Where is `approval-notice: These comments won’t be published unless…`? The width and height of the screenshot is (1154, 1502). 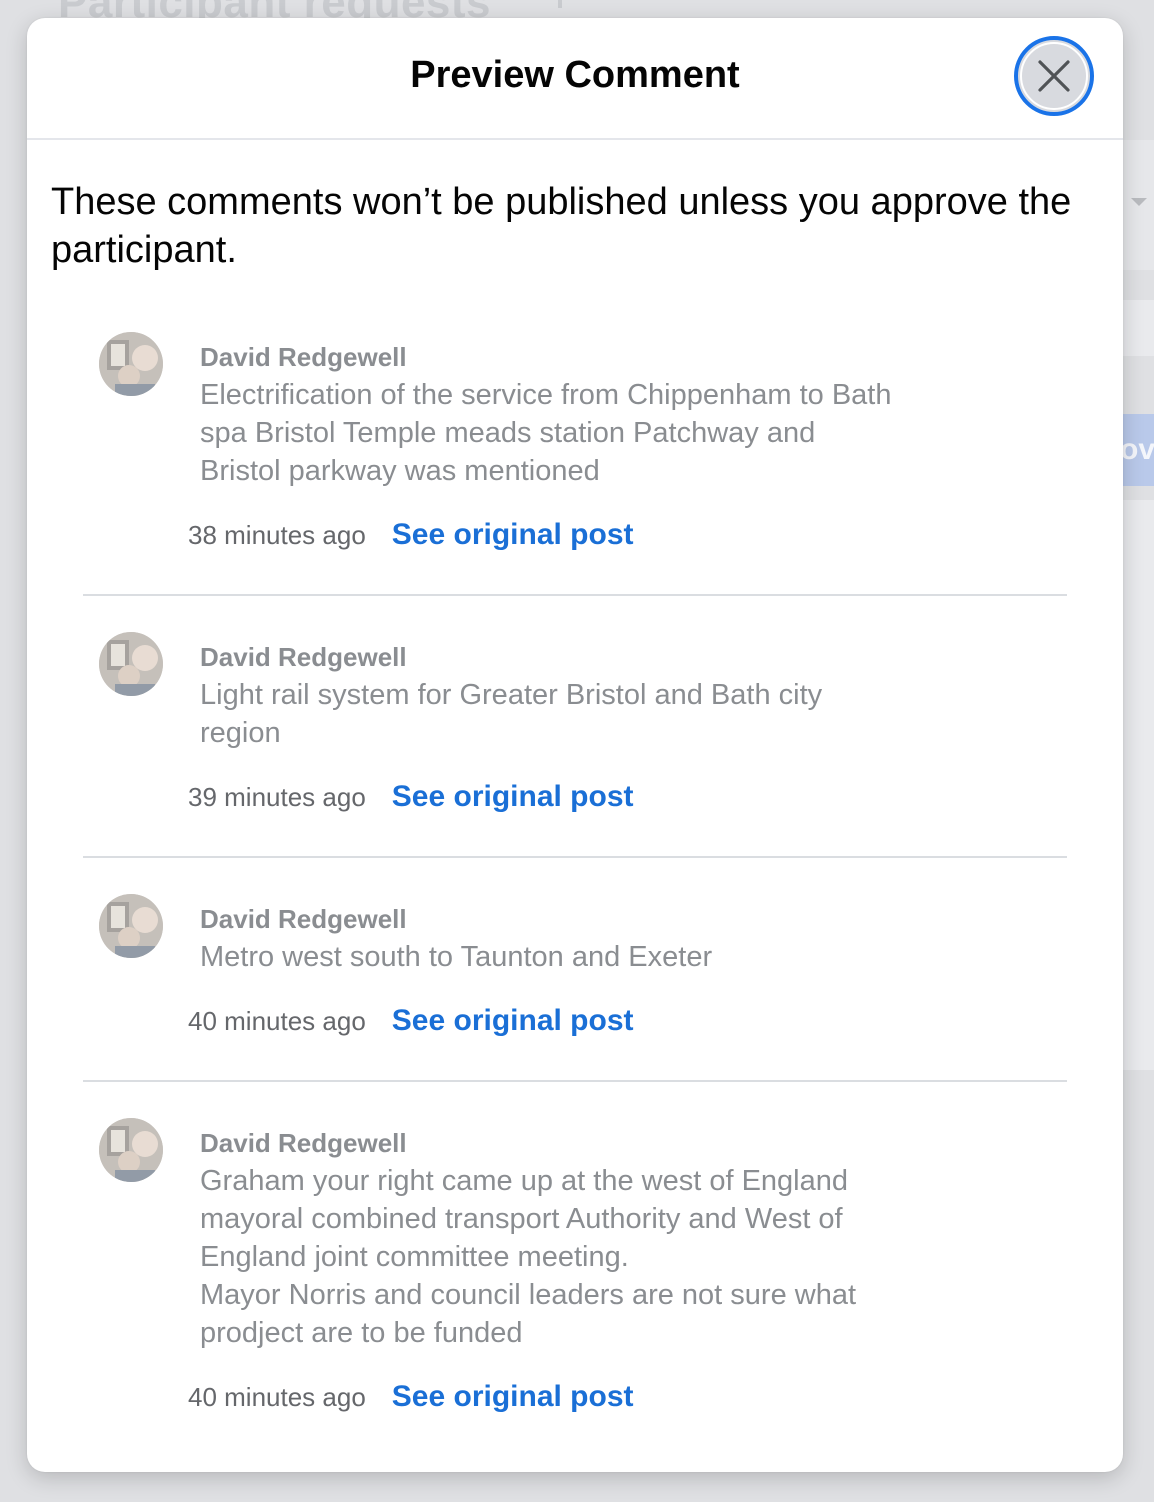
approval-notice: These comments won’t be published unless… is located at coordinates (581, 226).